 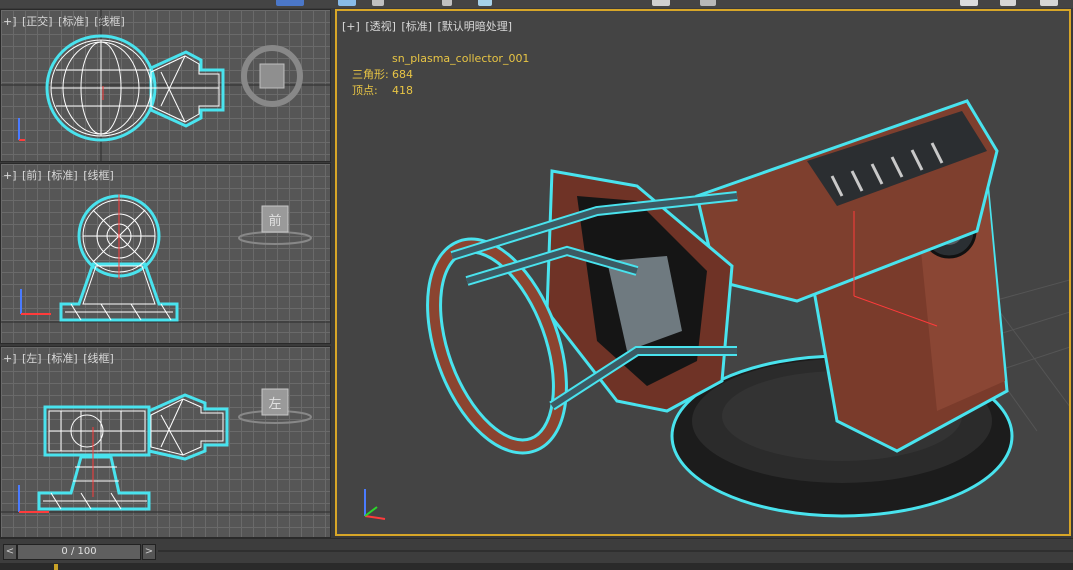 I want to click on top-wireframe-model, so click(x=165, y=85).